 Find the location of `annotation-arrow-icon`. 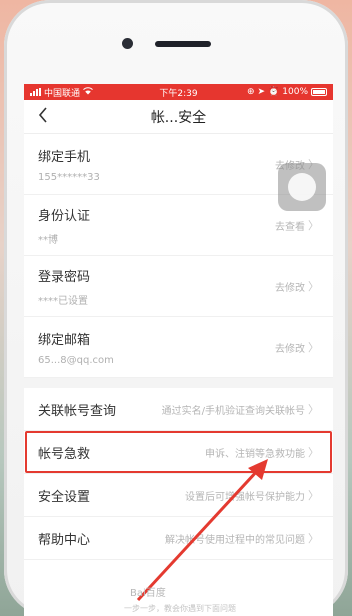

annotation-arrow-icon is located at coordinates (202, 530).